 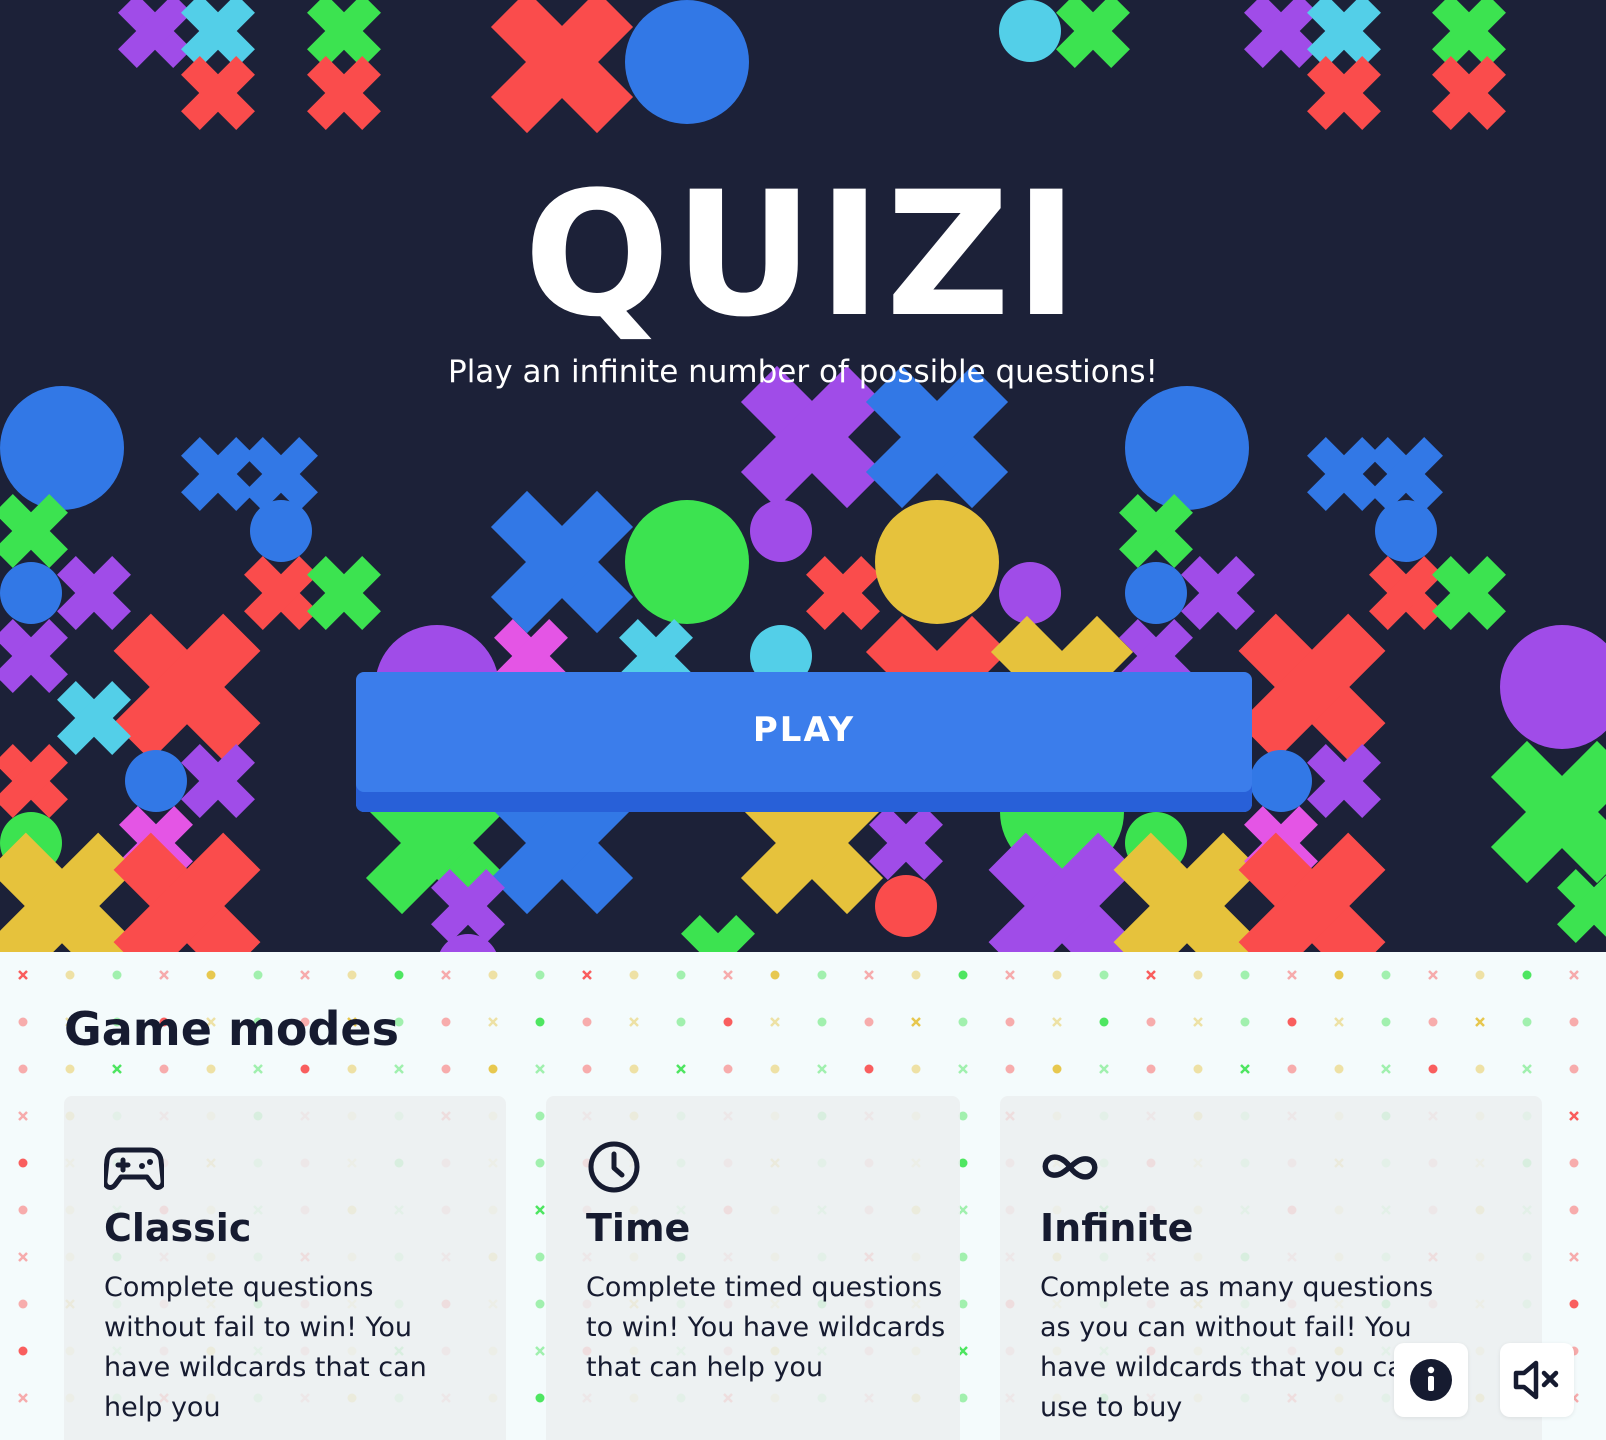 What do you see at coordinates (638, 1228) in the screenshot?
I see `mode-title-time: Time` at bounding box center [638, 1228].